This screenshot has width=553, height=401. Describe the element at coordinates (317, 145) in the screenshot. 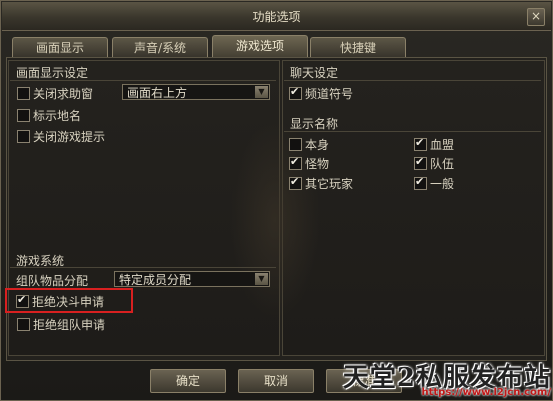

I see `name-self-label: 本身` at that location.